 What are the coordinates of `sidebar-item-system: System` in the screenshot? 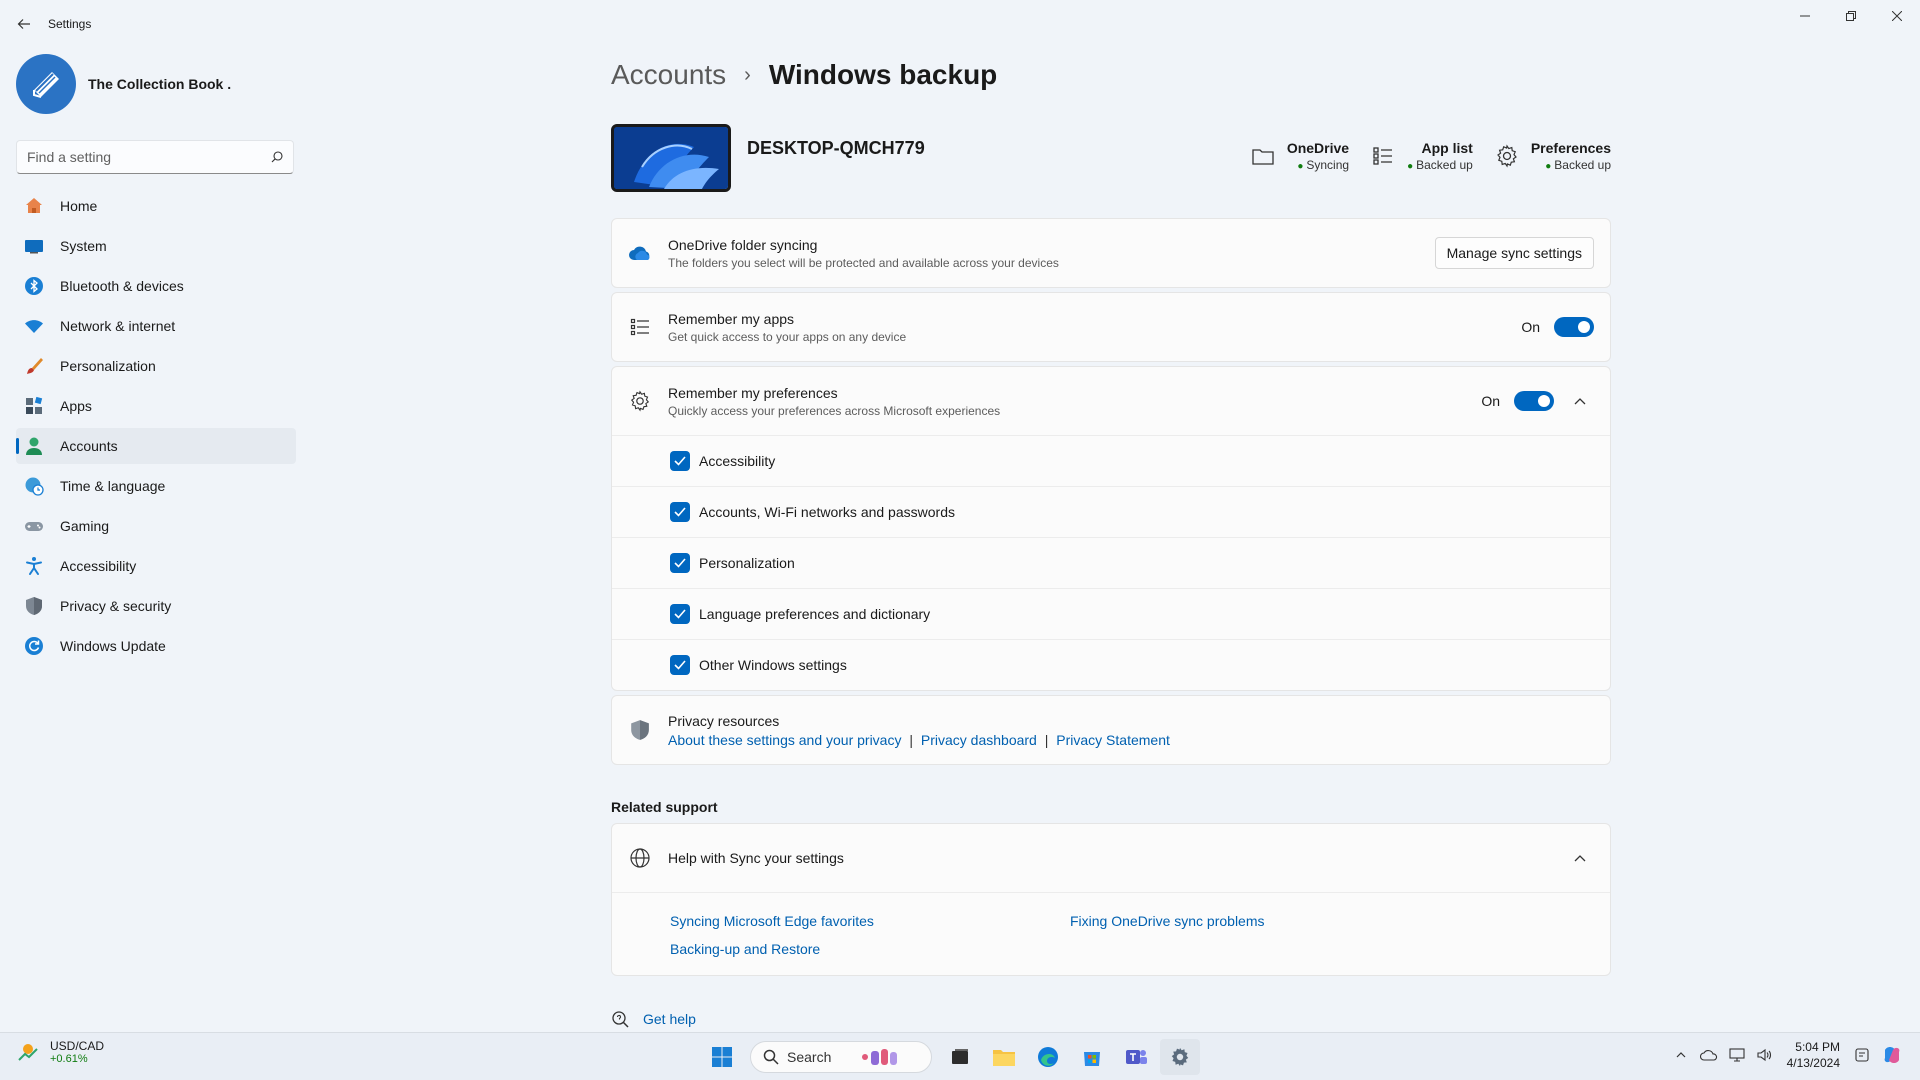 It's located at (156, 246).